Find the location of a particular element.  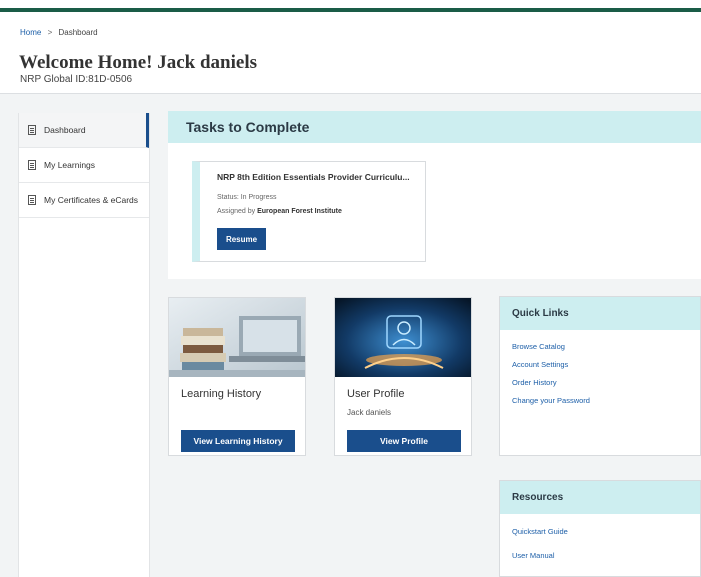

user-profile-name: Jack daniels is located at coordinates (369, 412).